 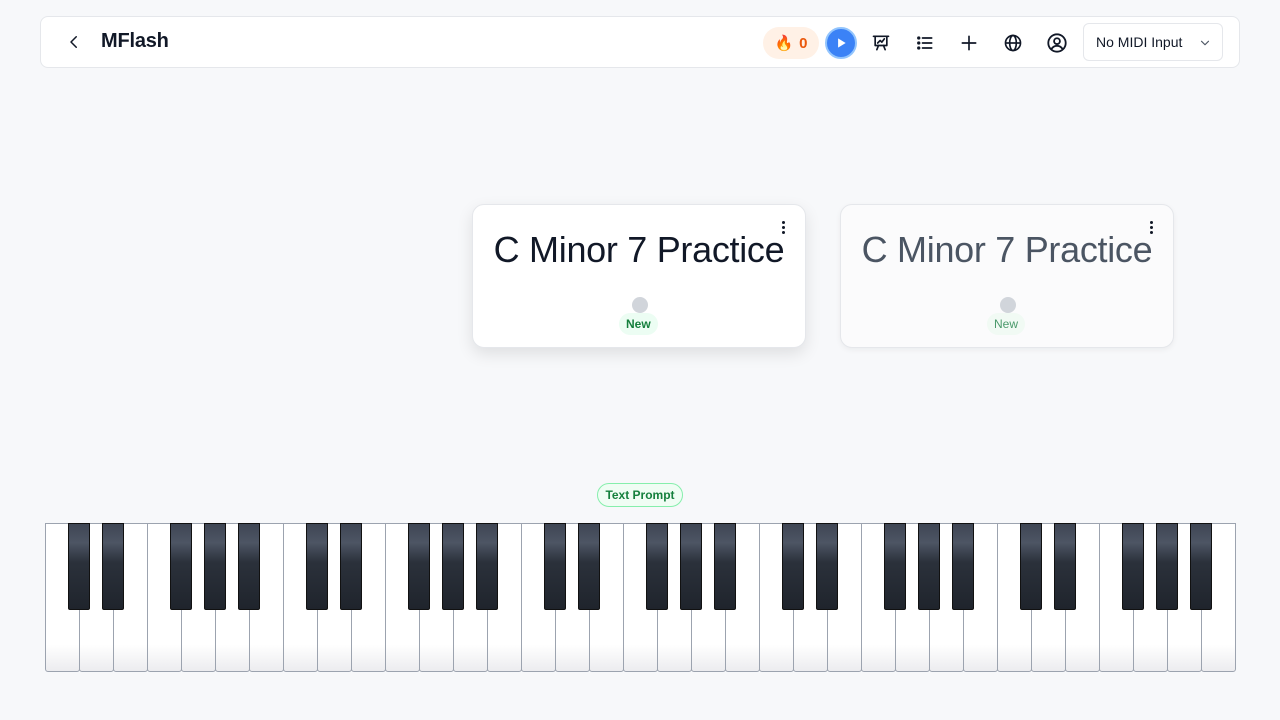 What do you see at coordinates (803, 43) in the screenshot?
I see `streak-count: 0` at bounding box center [803, 43].